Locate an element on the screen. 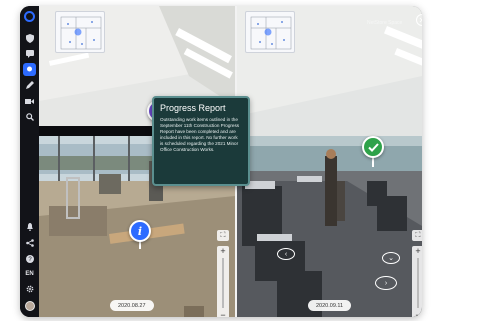 The width and height of the screenshot is (477, 321). date-selector-right: 2020.09.11 is located at coordinates (330, 305).